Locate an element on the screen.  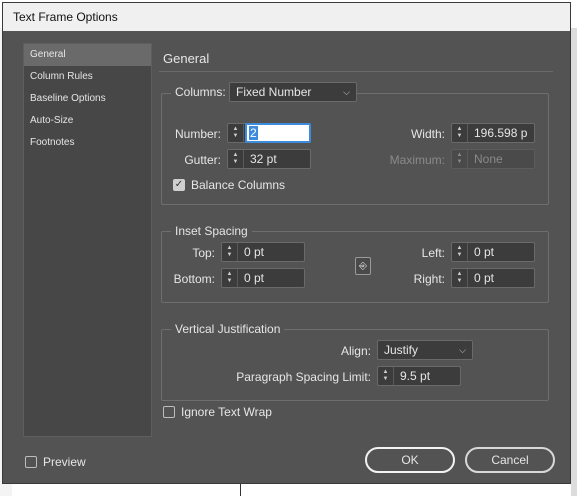
ok-label: OK is located at coordinates (410, 460).